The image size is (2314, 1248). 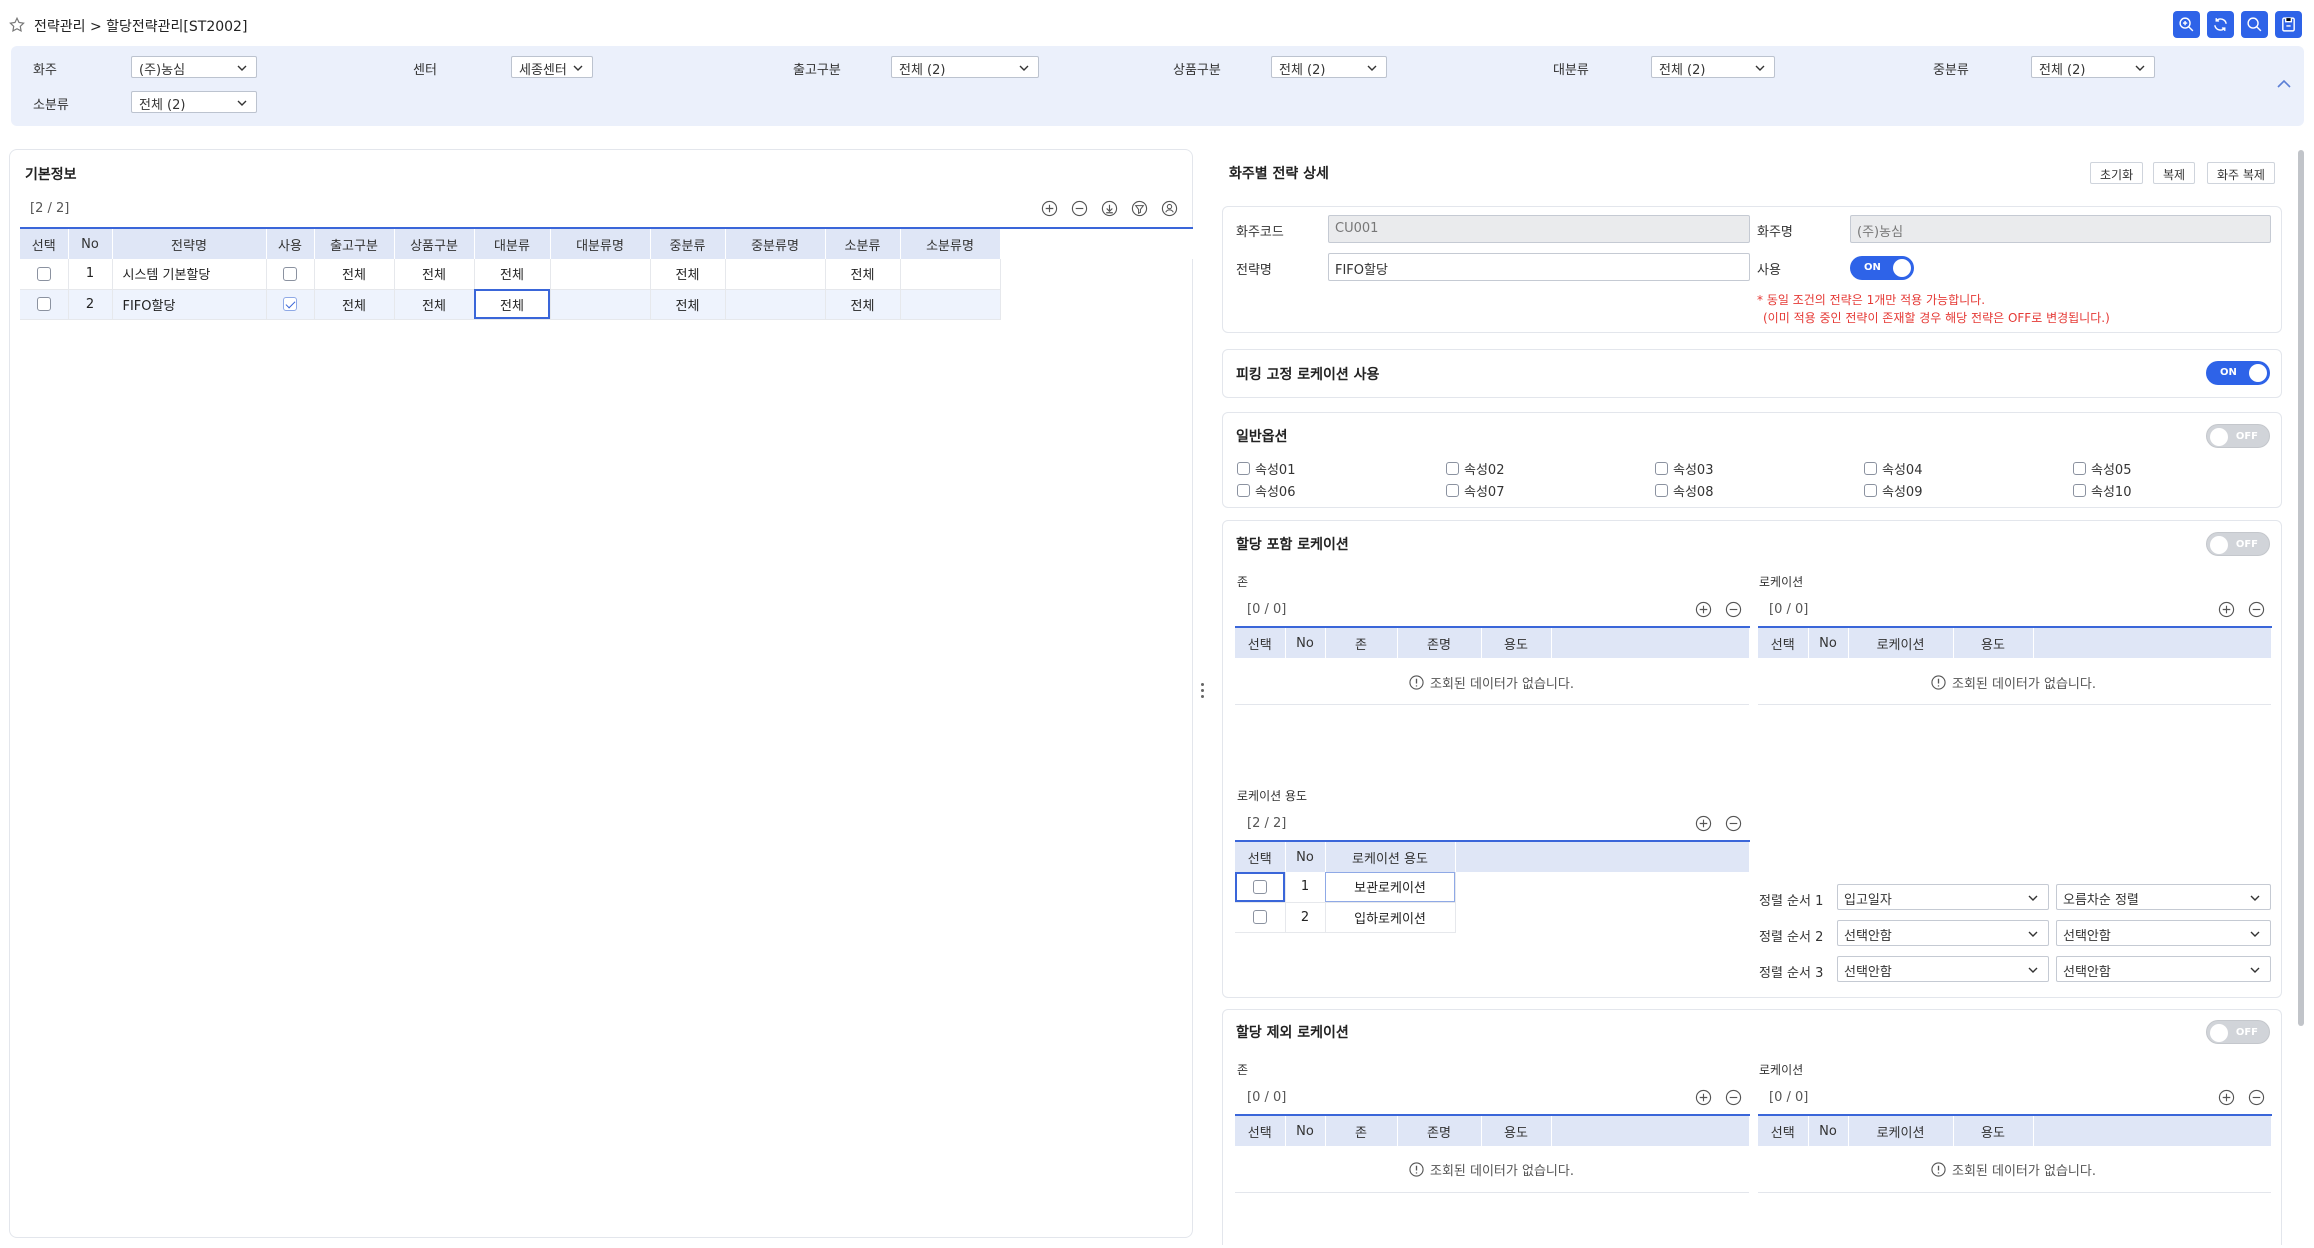 What do you see at coordinates (354, 243) in the screenshot?
I see `column-header: 출고구분` at bounding box center [354, 243].